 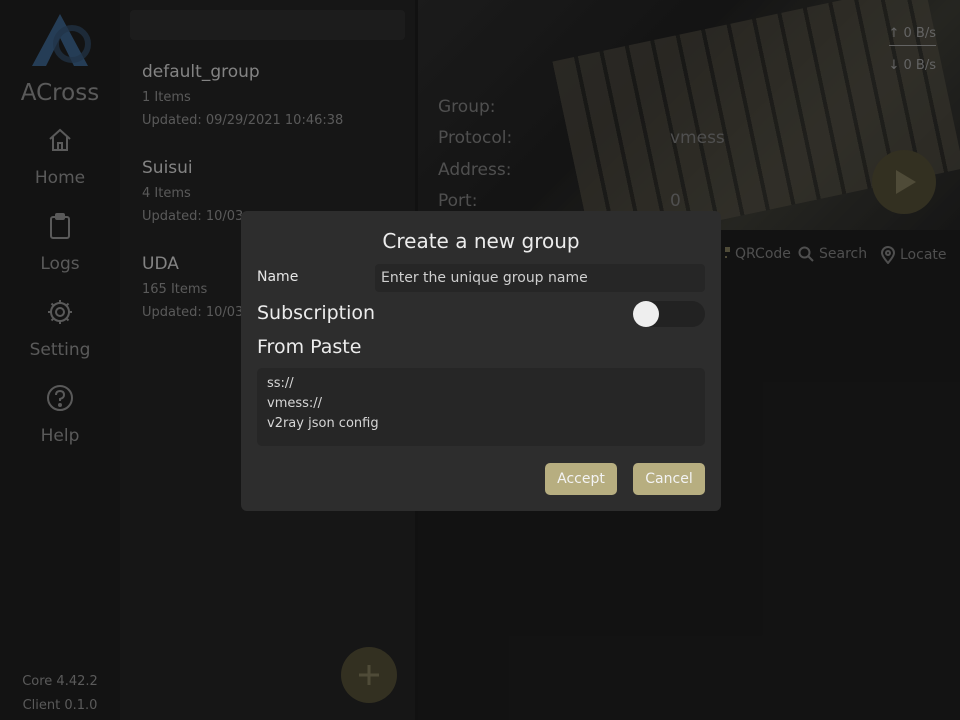 What do you see at coordinates (669, 314) in the screenshot?
I see `subscription-toggle` at bounding box center [669, 314].